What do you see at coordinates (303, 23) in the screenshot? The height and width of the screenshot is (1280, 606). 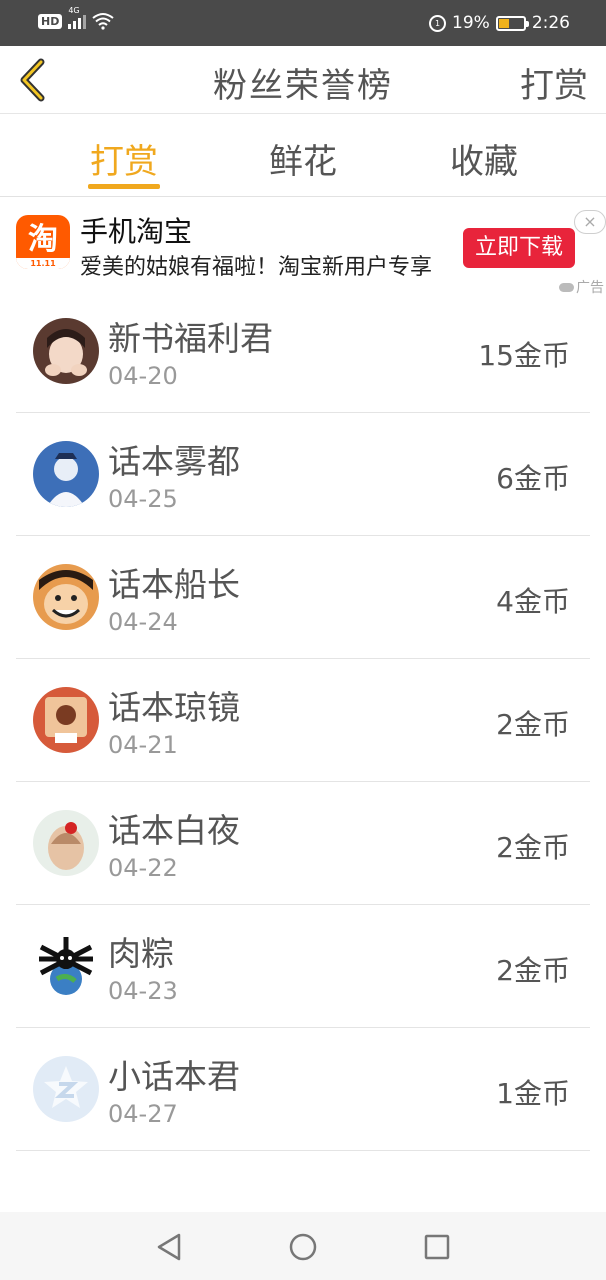 I see `status-bar: HD 4G 1 19% 2:26` at bounding box center [303, 23].